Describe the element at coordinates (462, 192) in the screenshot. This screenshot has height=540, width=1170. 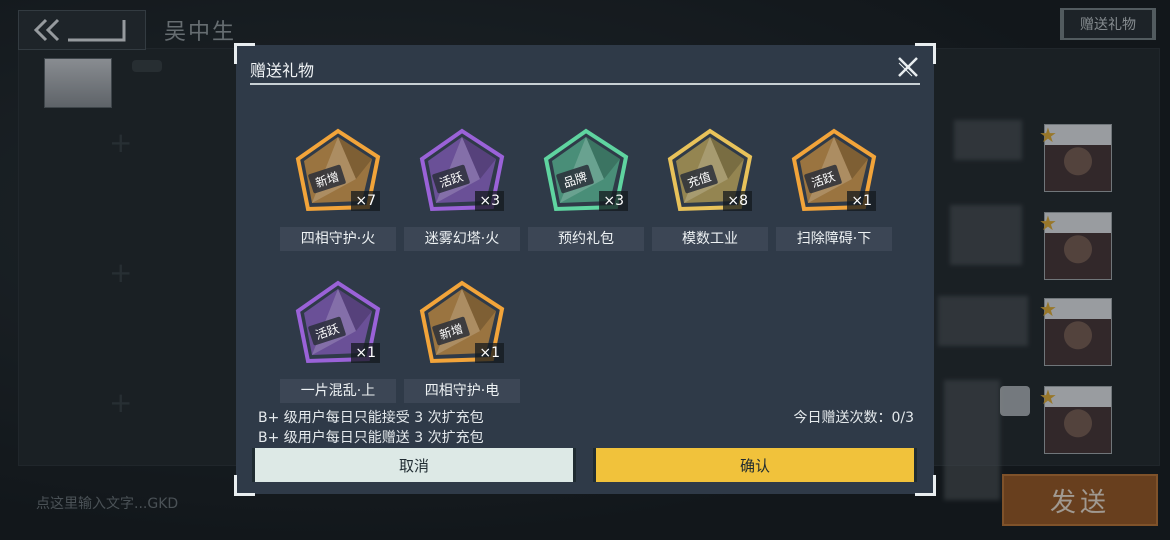
I see `gift-item: 活跃 ×3 迷雾幻塔·火` at that location.